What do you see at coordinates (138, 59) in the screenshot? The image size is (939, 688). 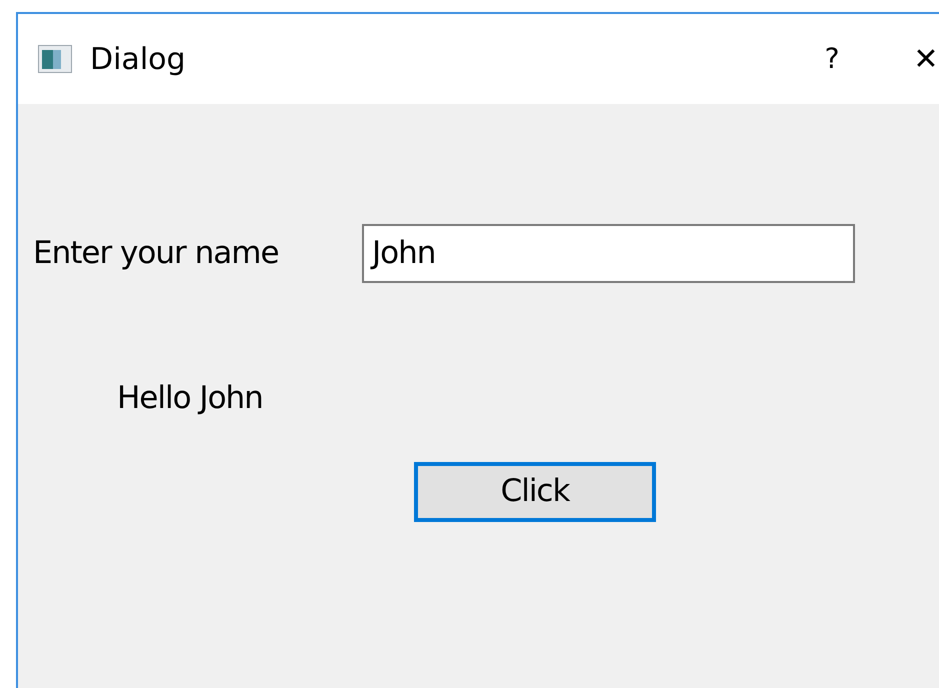 I see `window-title: Dialog` at bounding box center [138, 59].